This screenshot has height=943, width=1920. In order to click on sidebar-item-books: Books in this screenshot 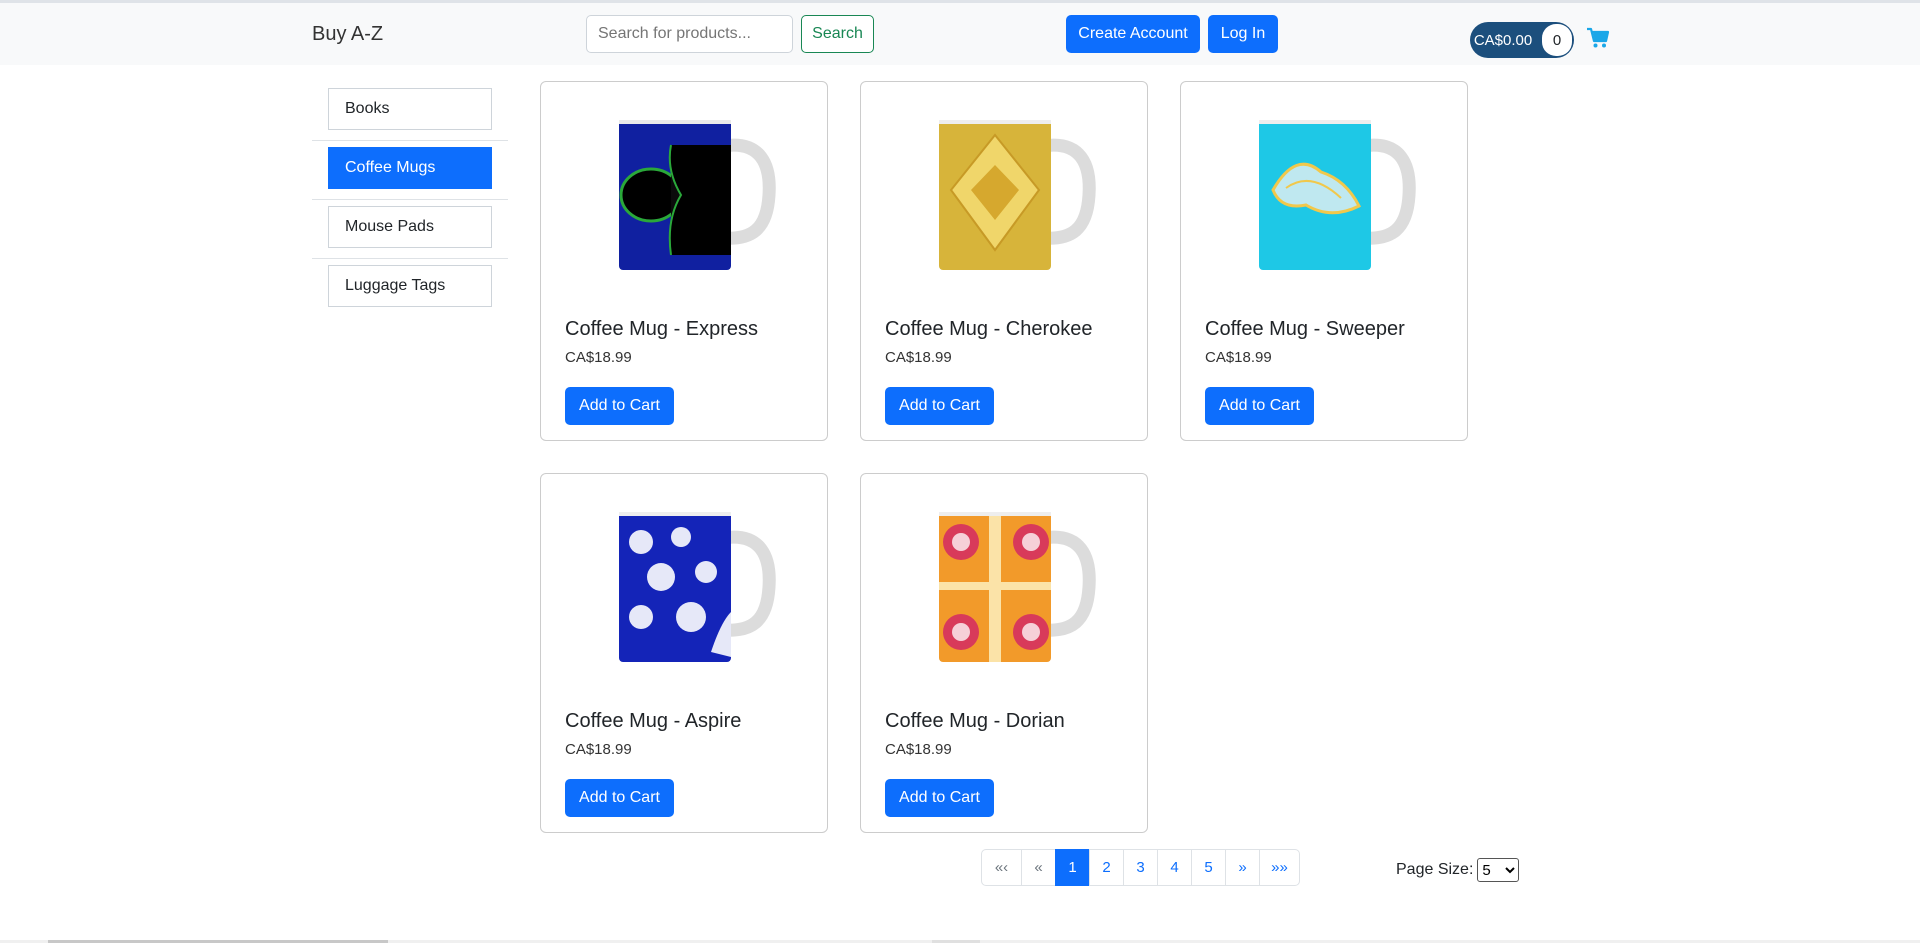, I will do `click(410, 109)`.